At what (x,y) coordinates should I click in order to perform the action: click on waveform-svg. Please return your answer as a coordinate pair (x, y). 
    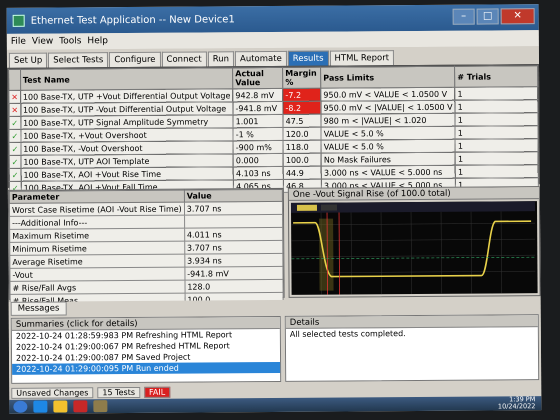
    Looking at the image, I should click on (413, 248).